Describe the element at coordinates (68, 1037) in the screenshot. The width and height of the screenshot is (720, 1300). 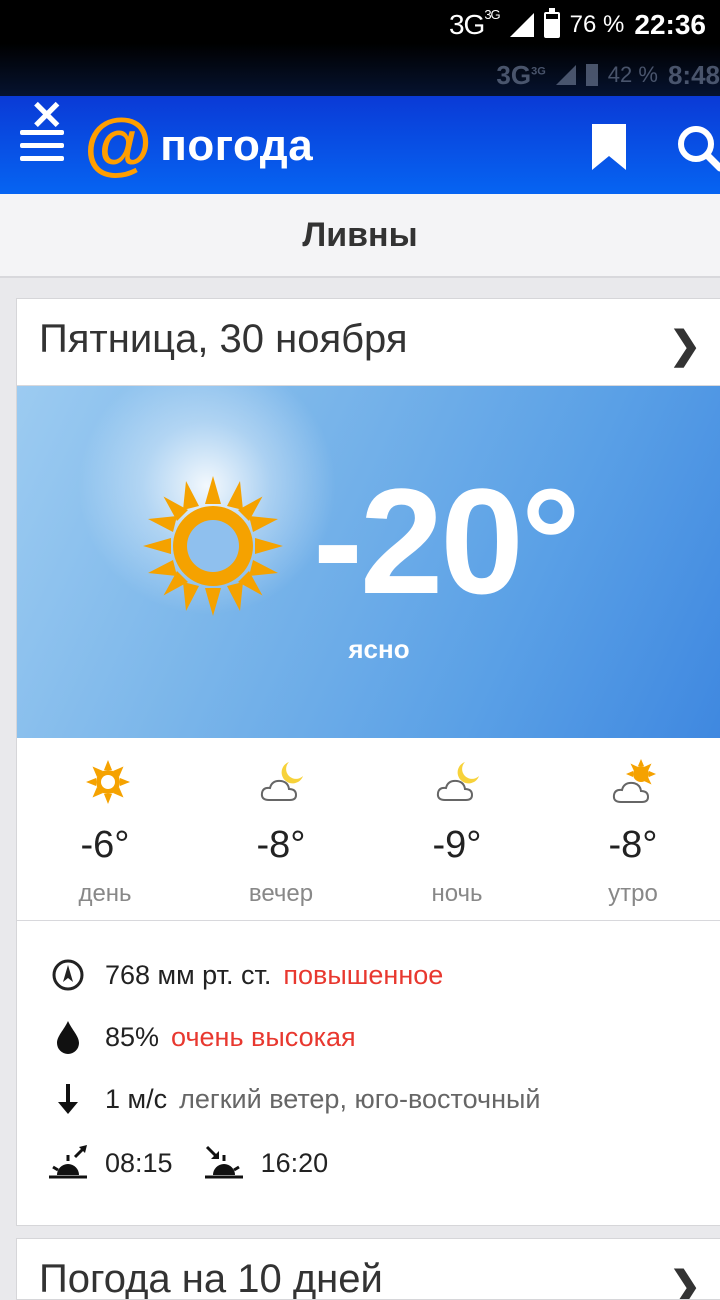
I see `drop-icon` at that location.